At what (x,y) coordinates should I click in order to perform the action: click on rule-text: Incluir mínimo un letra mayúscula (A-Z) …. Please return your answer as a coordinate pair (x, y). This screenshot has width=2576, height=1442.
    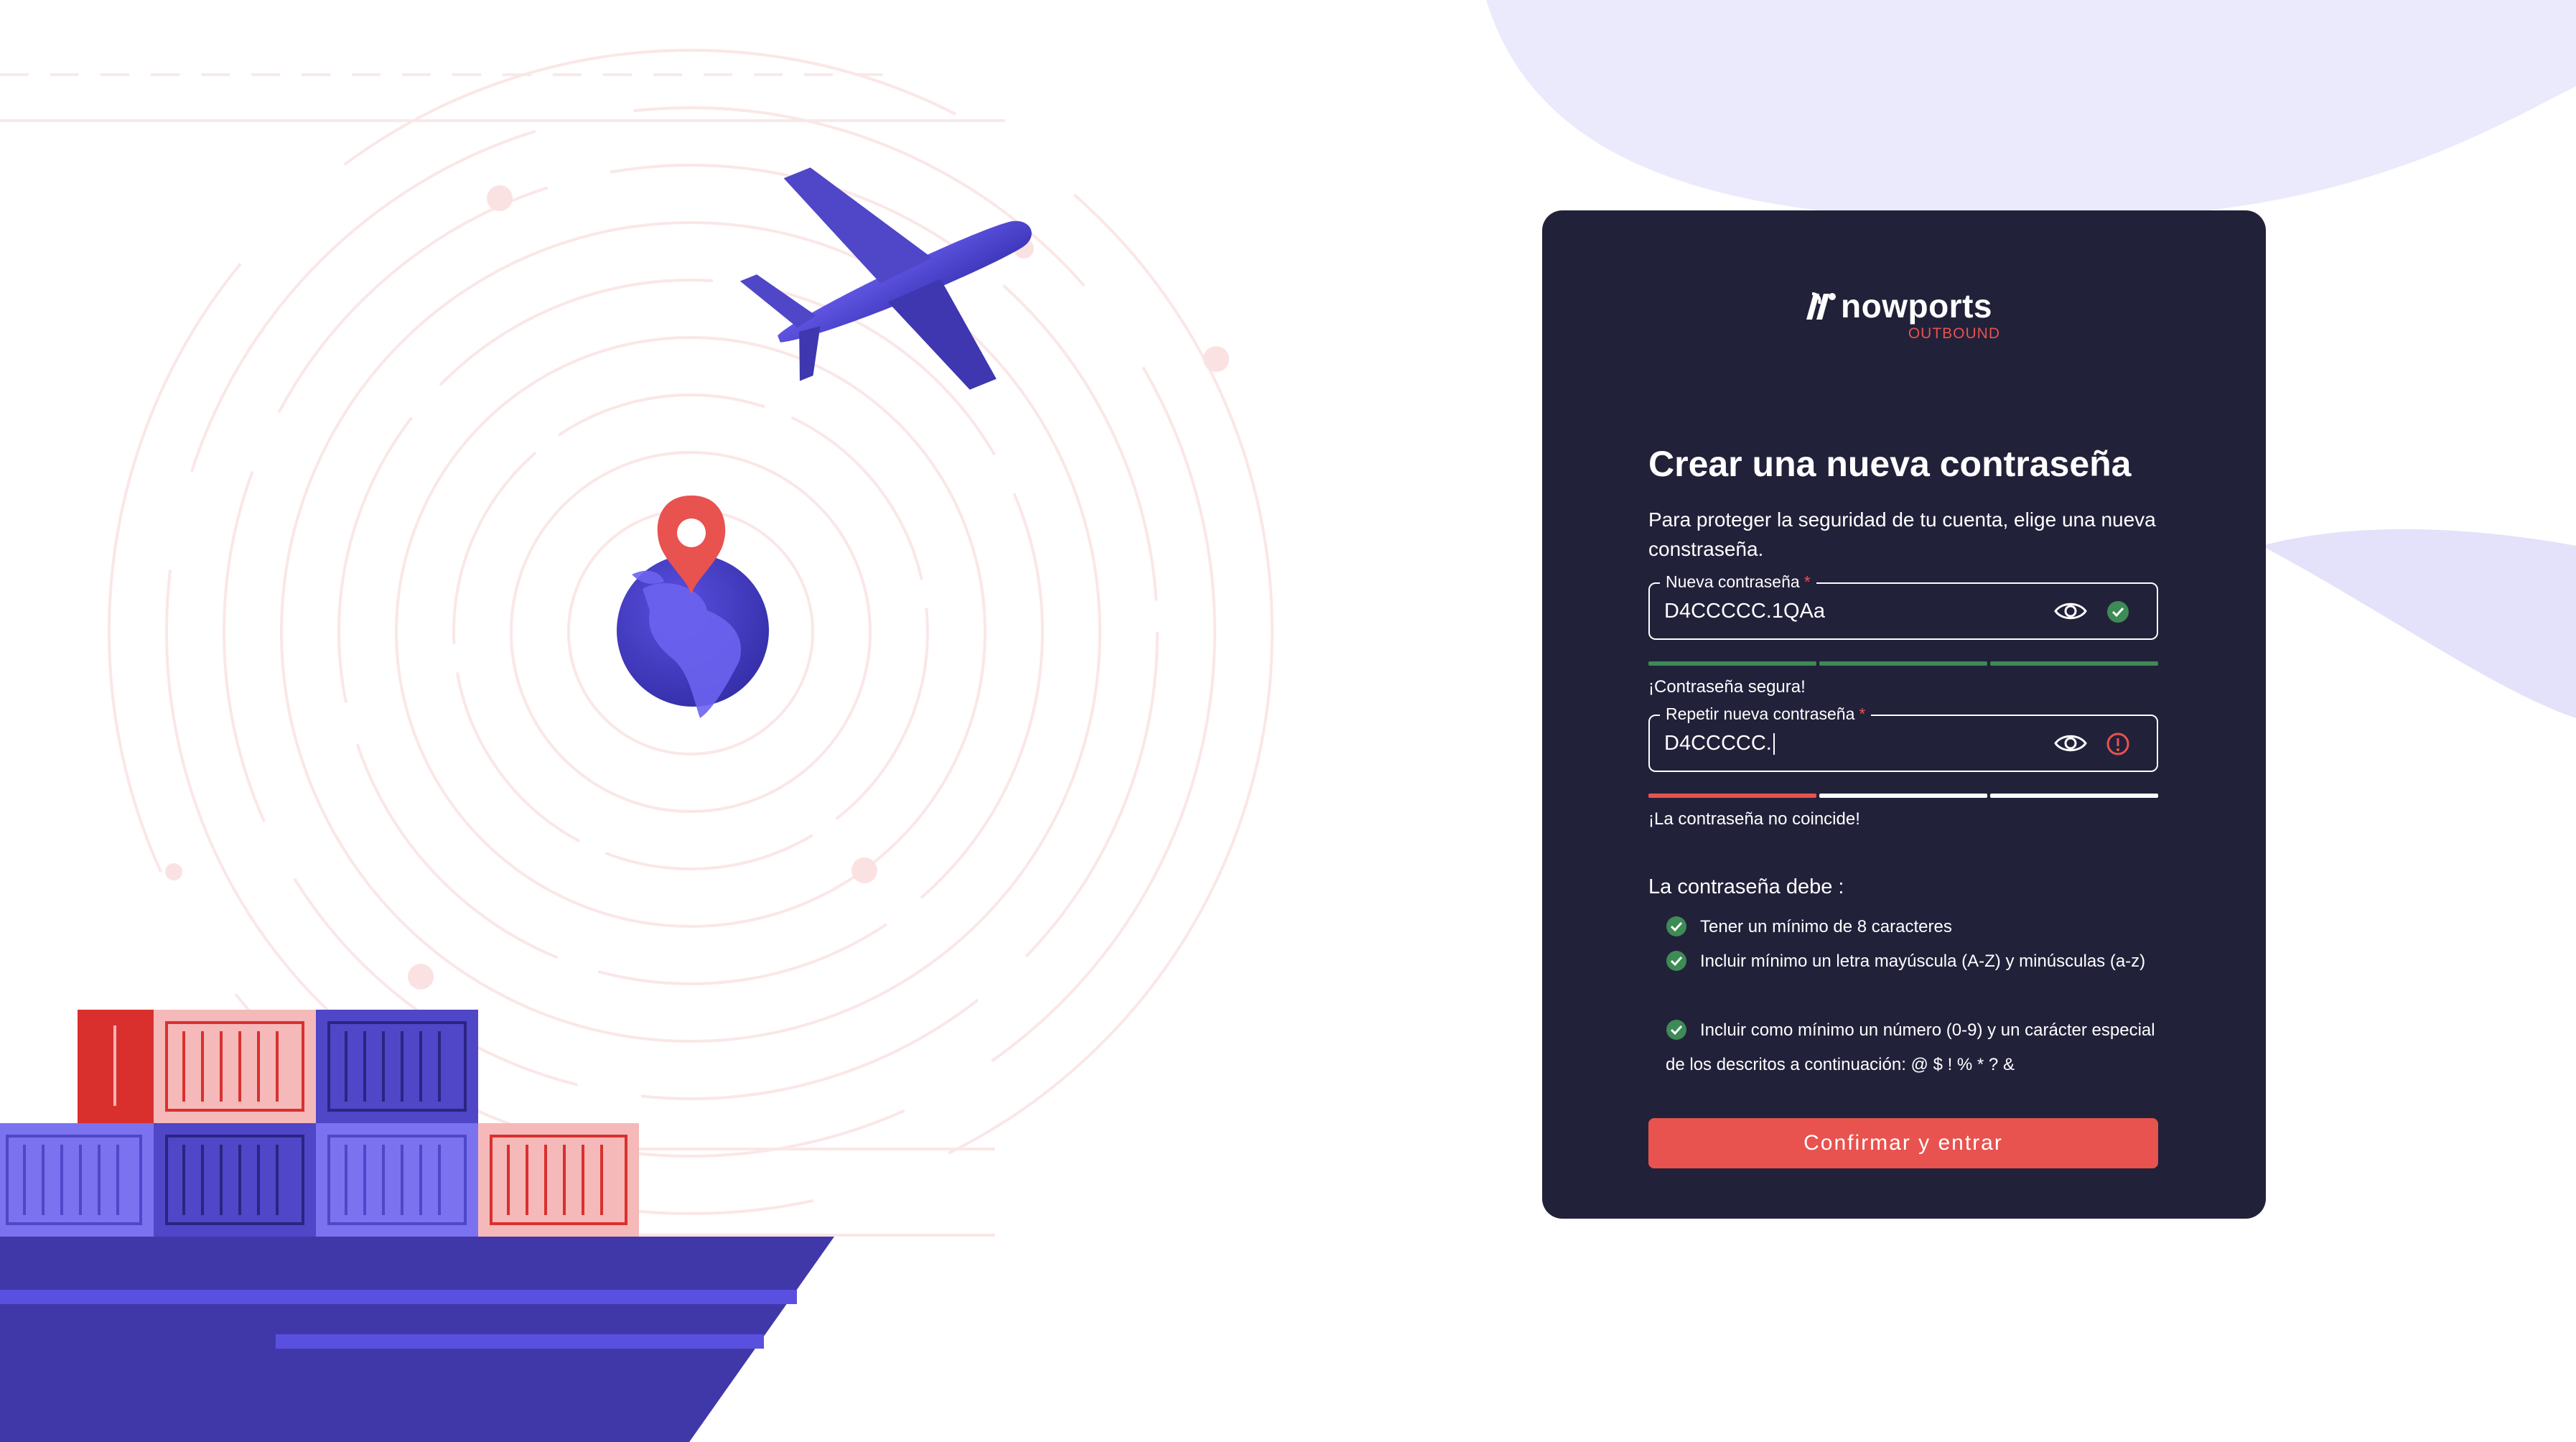
    Looking at the image, I should click on (1923, 961).